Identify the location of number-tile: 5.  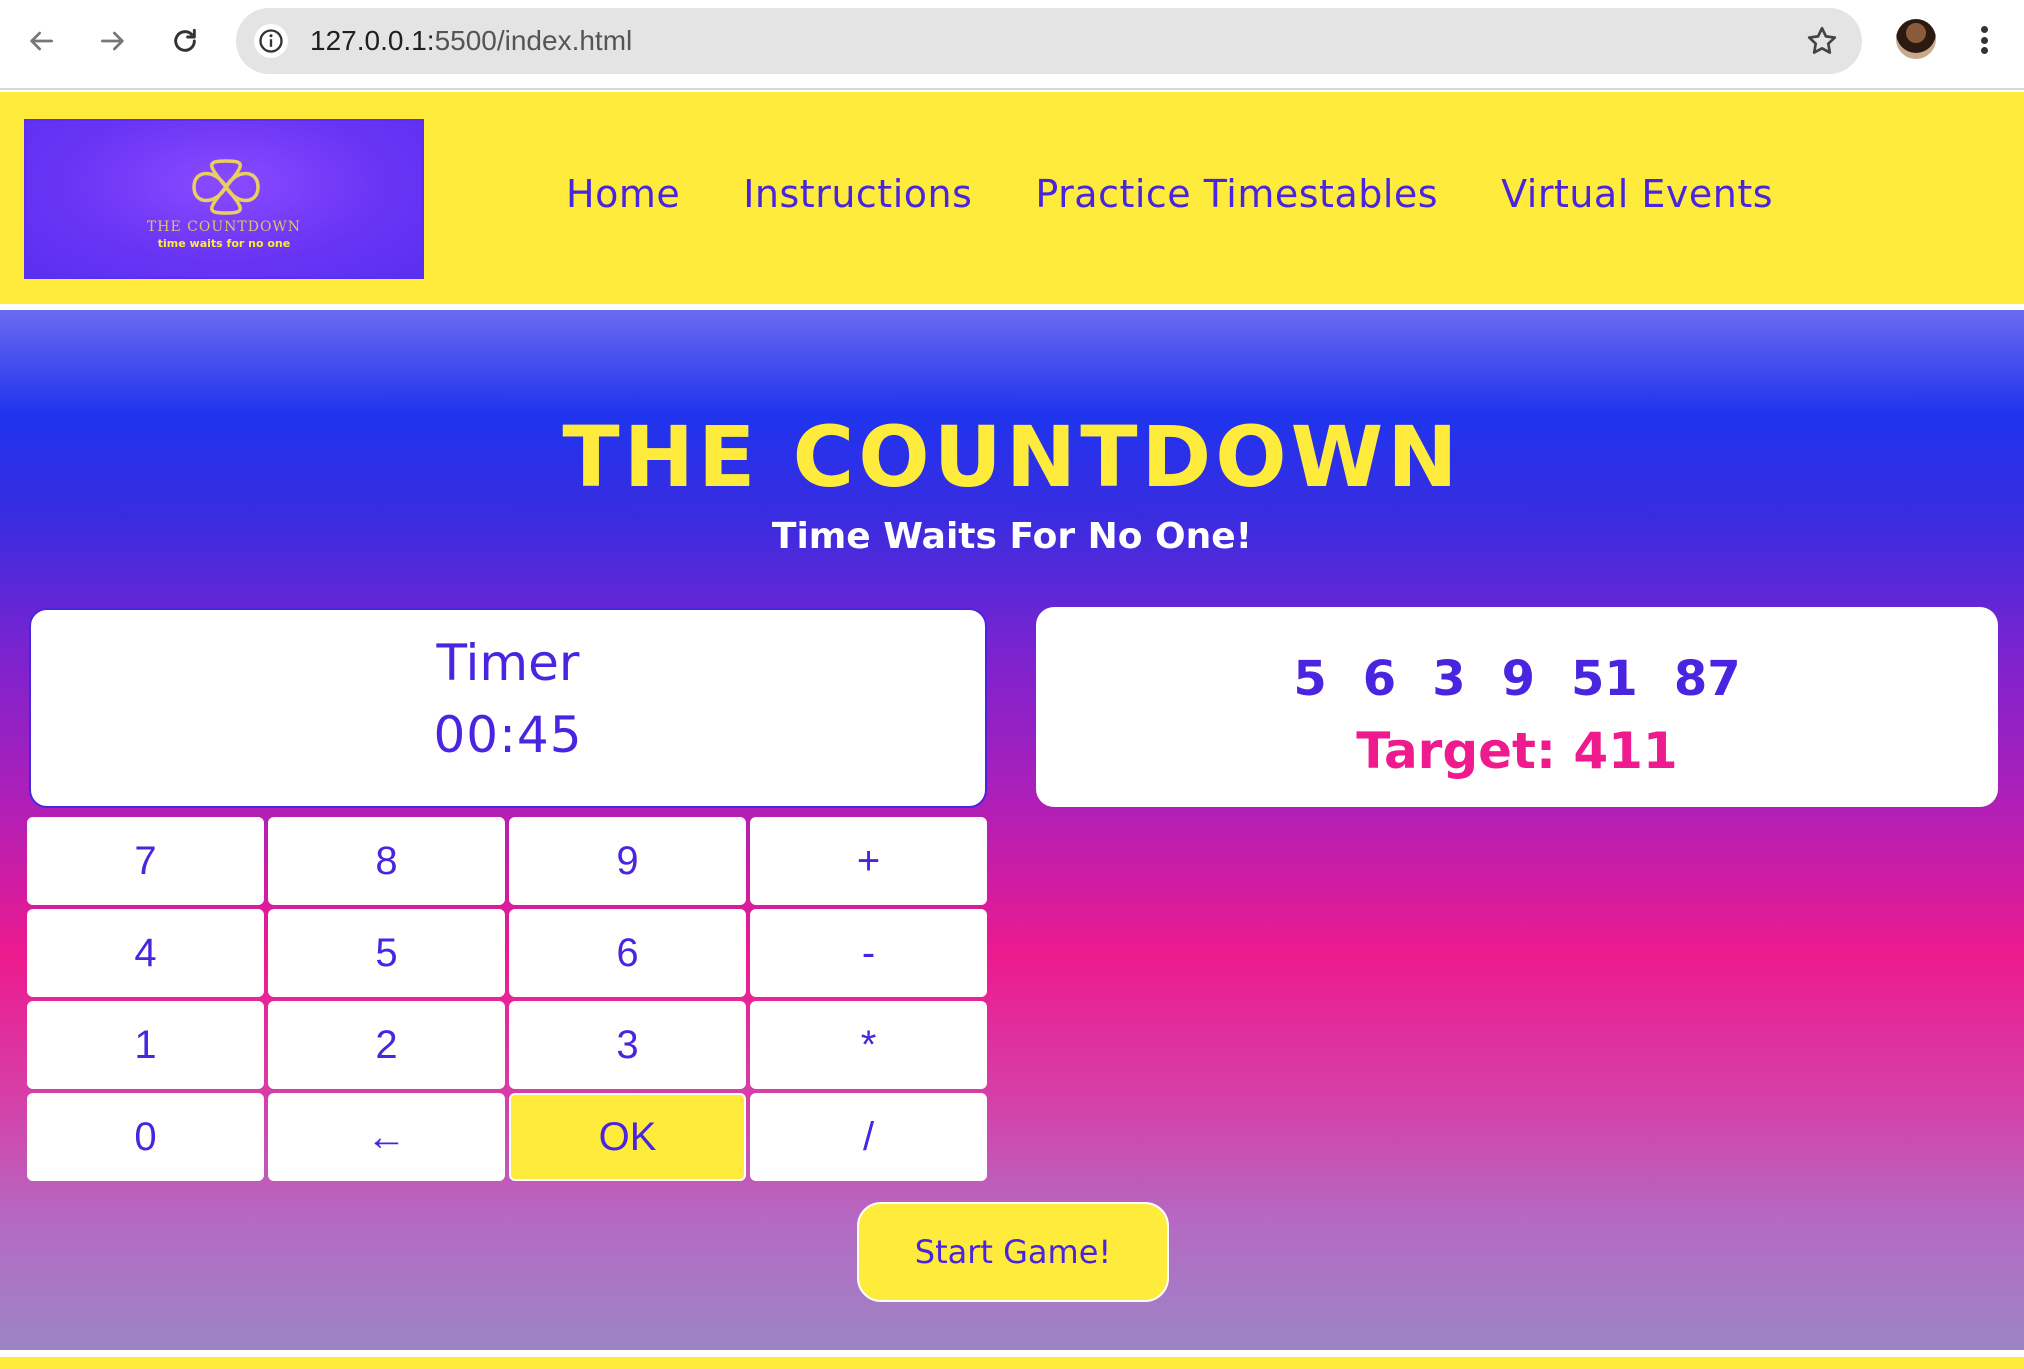
(1310, 679).